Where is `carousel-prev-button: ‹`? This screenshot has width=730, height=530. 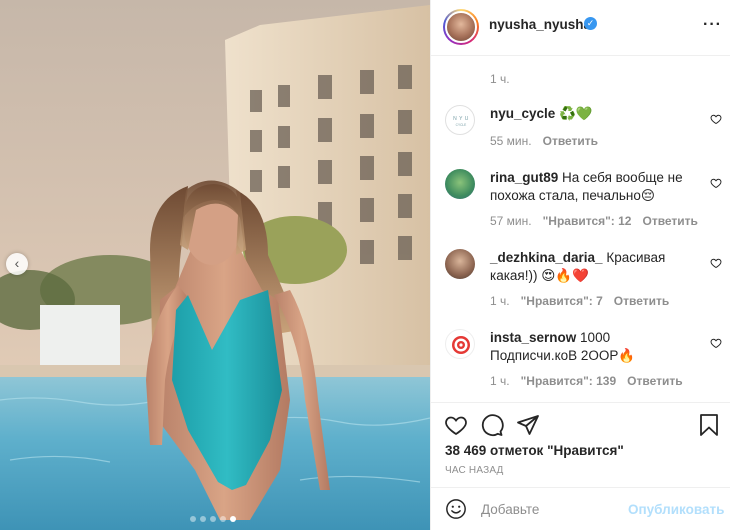 carousel-prev-button: ‹ is located at coordinates (17, 264).